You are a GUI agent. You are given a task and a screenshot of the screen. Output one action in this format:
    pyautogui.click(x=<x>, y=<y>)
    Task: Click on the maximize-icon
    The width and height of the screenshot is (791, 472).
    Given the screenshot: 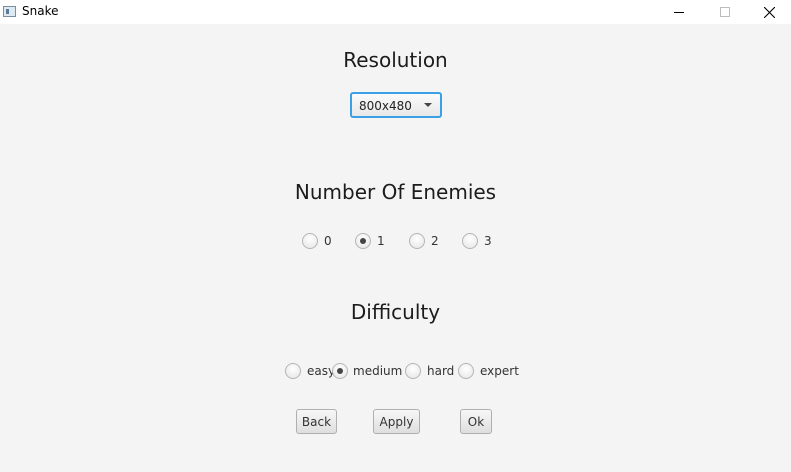 What is the action you would take?
    pyautogui.click(x=725, y=12)
    